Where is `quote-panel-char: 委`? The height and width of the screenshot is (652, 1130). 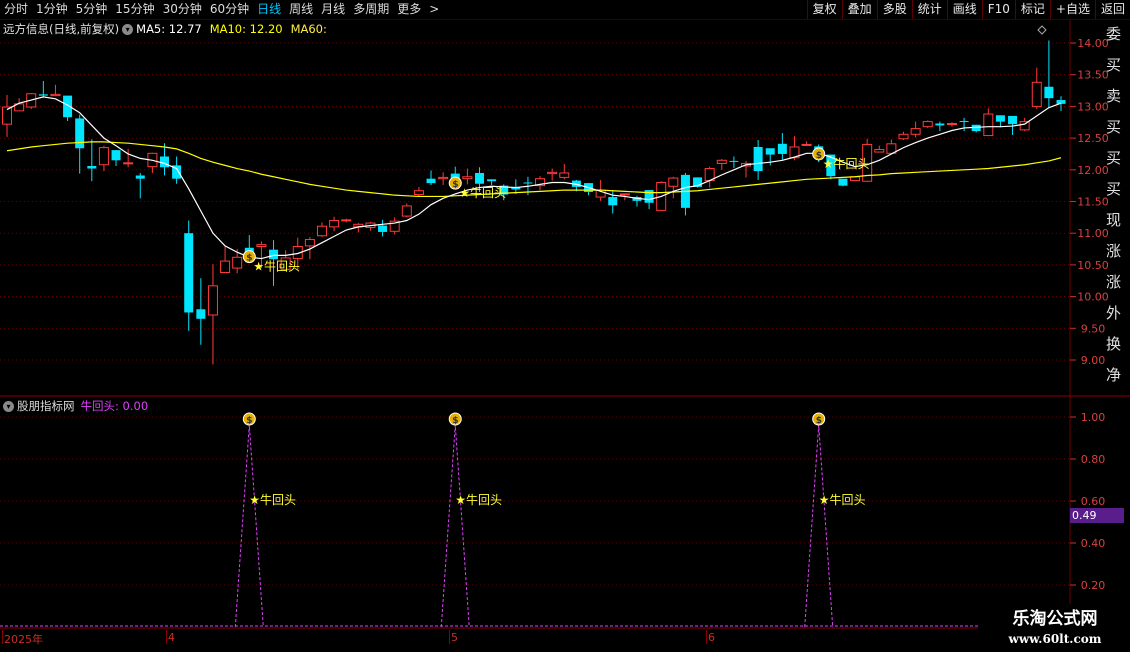 quote-panel-char: 委 is located at coordinates (1114, 34).